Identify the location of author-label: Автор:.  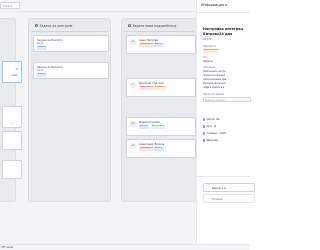
(211, 119).